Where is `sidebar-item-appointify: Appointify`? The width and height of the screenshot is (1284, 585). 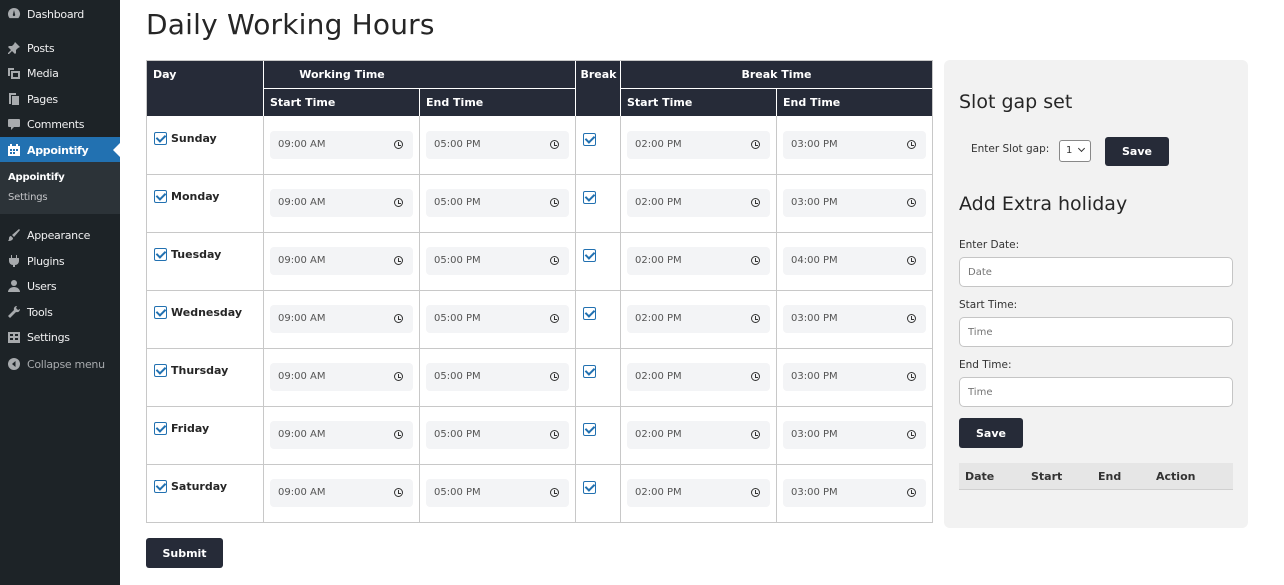
sidebar-item-appointify: Appointify is located at coordinates (60, 150).